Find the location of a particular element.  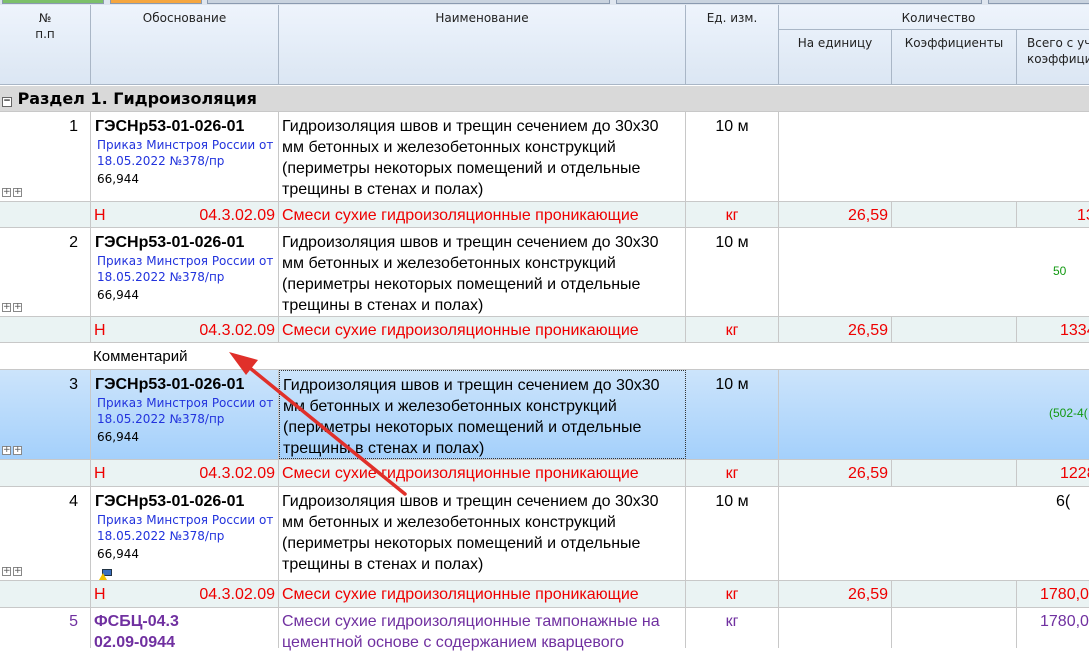

annotation-arrow is located at coordinates (318, 424).